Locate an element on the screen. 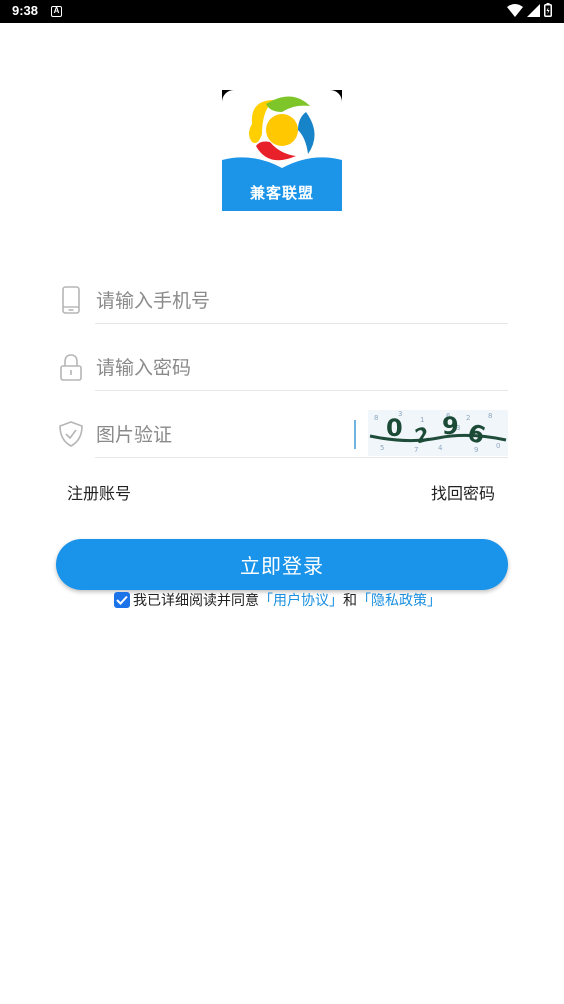 The width and height of the screenshot is (564, 1004). phone-underline is located at coordinates (301, 323).